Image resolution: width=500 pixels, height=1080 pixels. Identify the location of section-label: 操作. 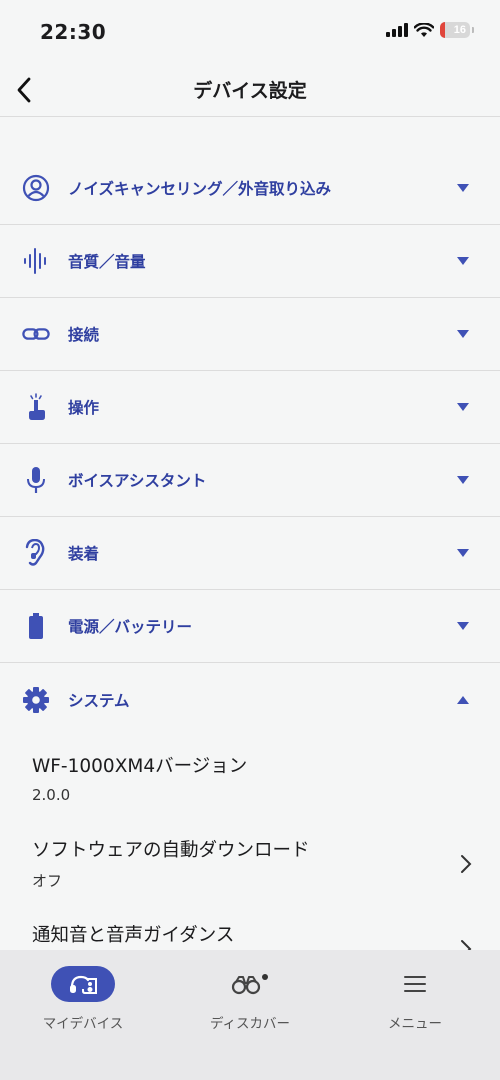
(84, 408).